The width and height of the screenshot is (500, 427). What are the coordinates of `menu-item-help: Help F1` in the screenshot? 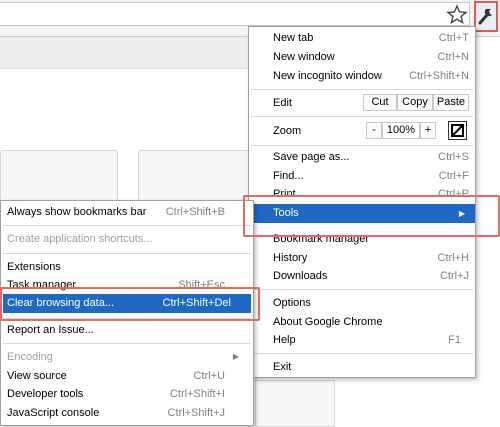 It's located at (362, 340).